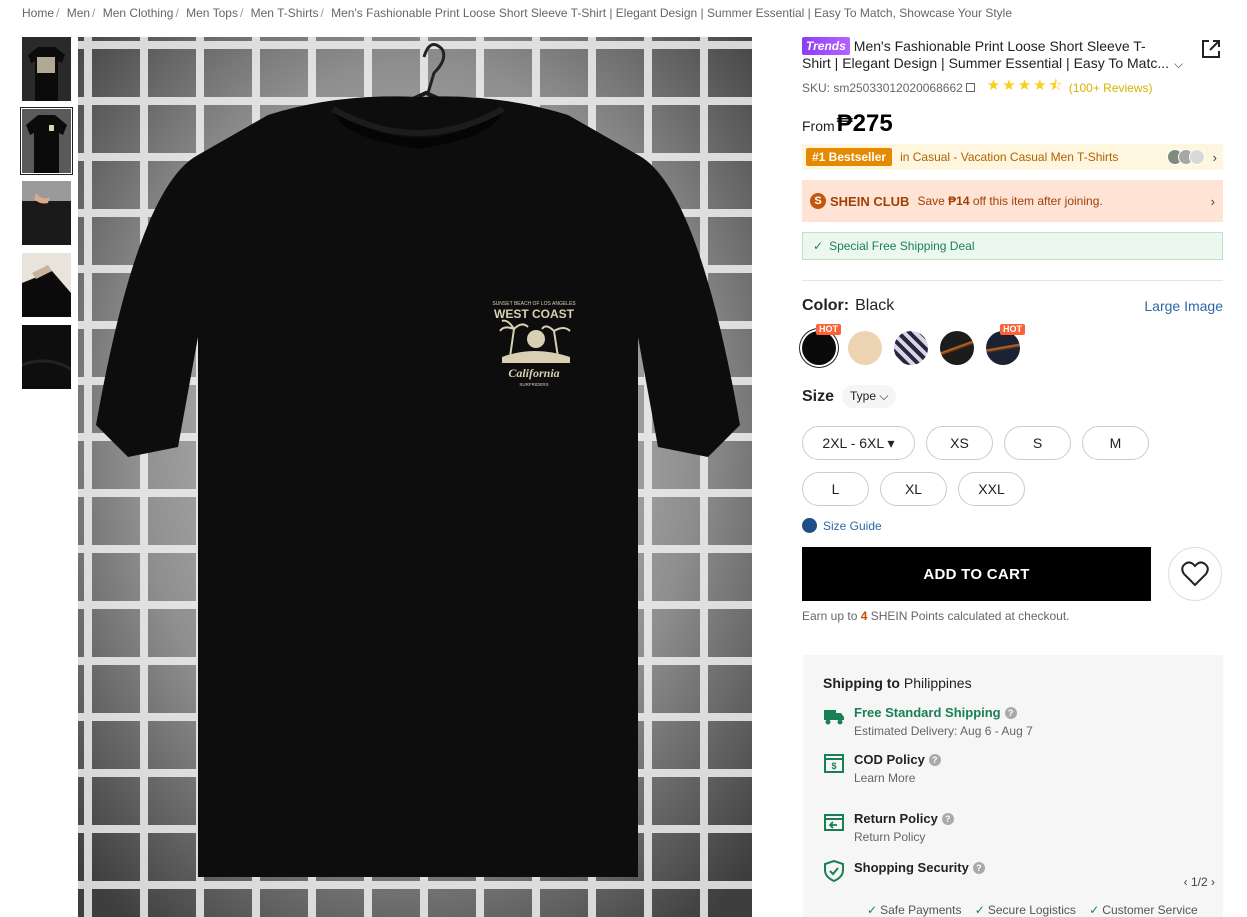  What do you see at coordinates (858, 443) in the screenshot?
I see `size-option-2xl-6xl: 2XL - 6XL ▾` at bounding box center [858, 443].